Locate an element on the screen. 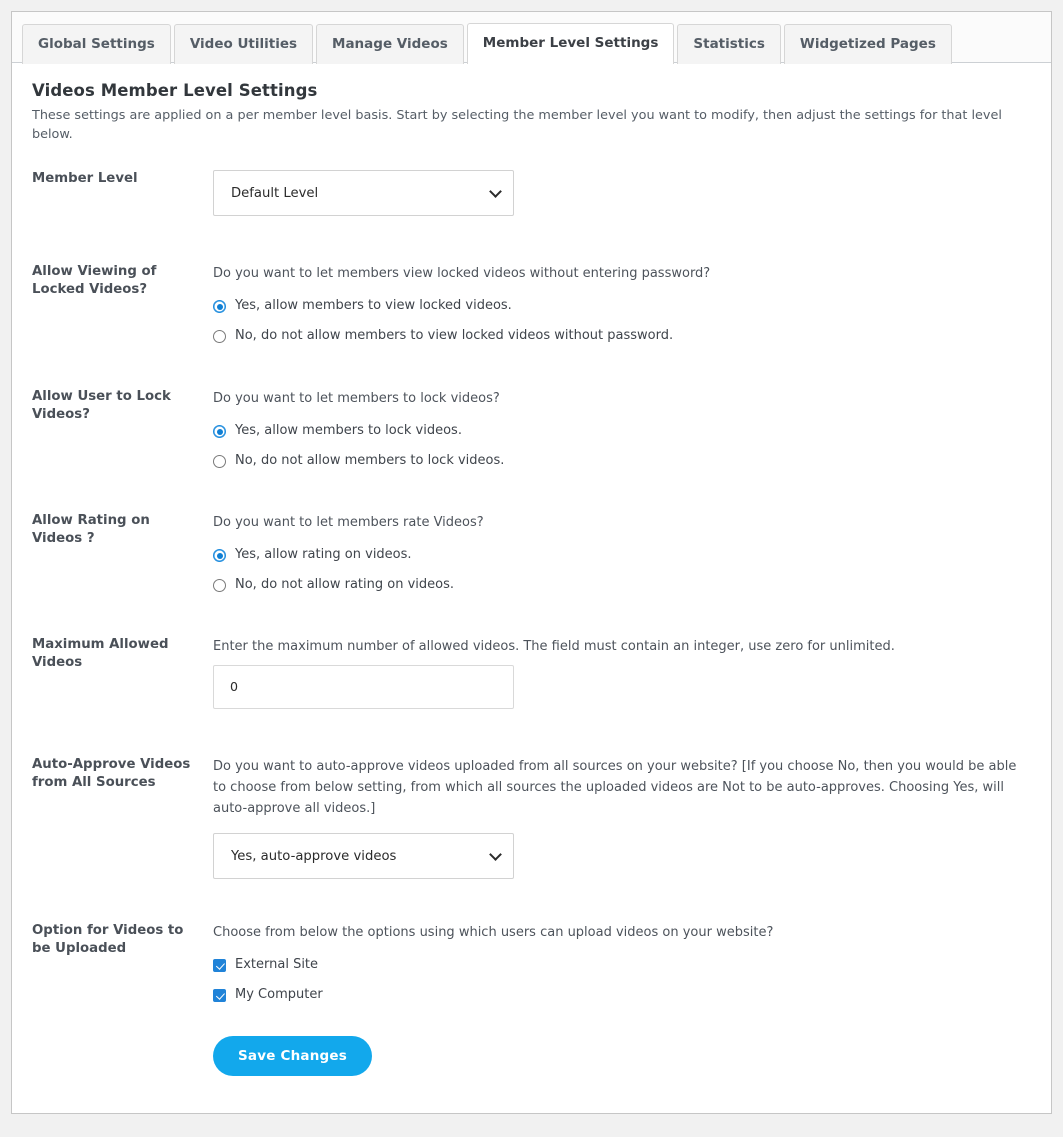 The width and height of the screenshot is (1063, 1137). option-label: External Site is located at coordinates (277, 965).